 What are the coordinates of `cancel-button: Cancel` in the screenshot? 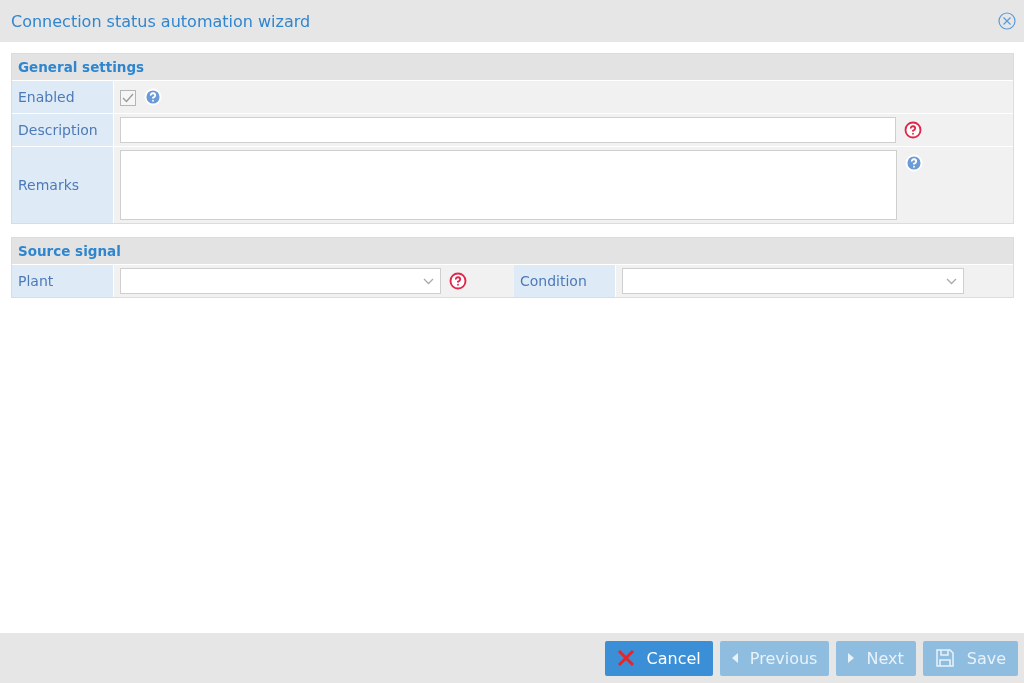 It's located at (658, 658).